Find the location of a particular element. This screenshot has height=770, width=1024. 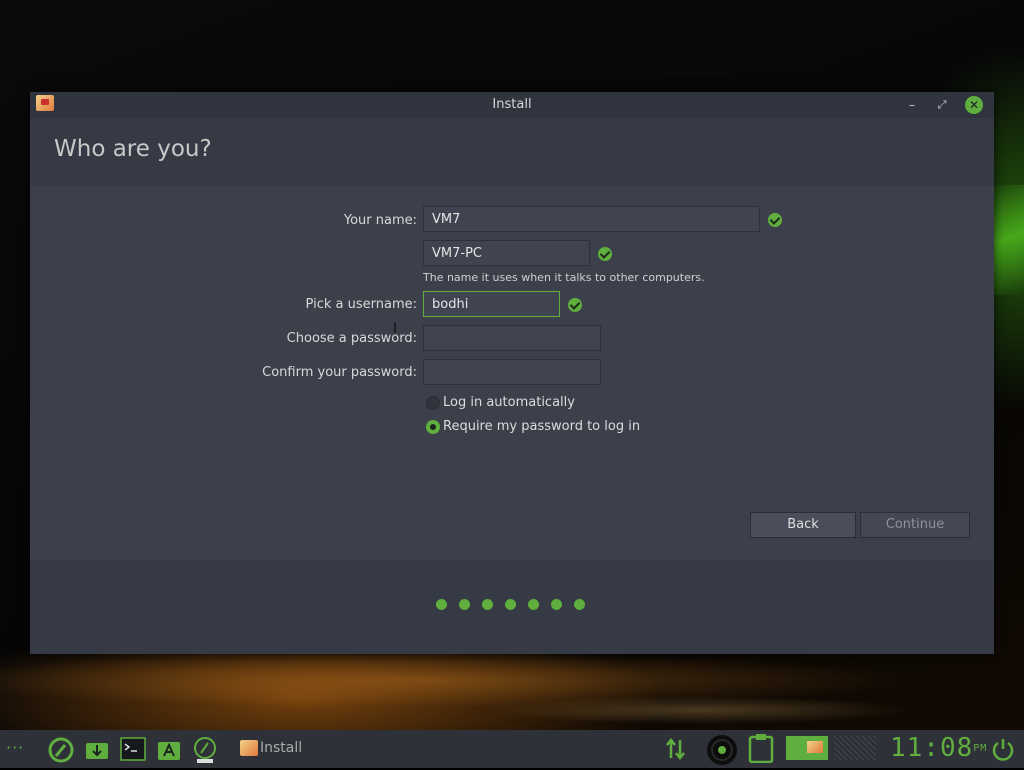

window-titlebar: Install – ⤢ ✕ is located at coordinates (512, 105).